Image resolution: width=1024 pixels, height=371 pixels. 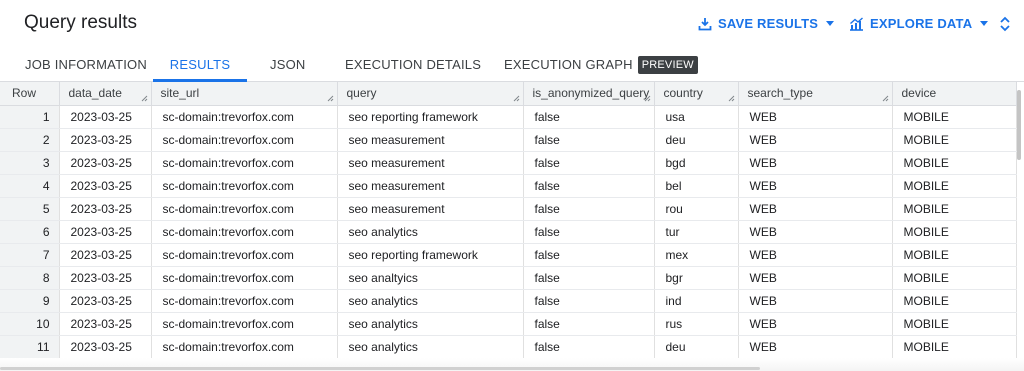 I want to click on column-header-site-url: site_url, so click(x=244, y=94).